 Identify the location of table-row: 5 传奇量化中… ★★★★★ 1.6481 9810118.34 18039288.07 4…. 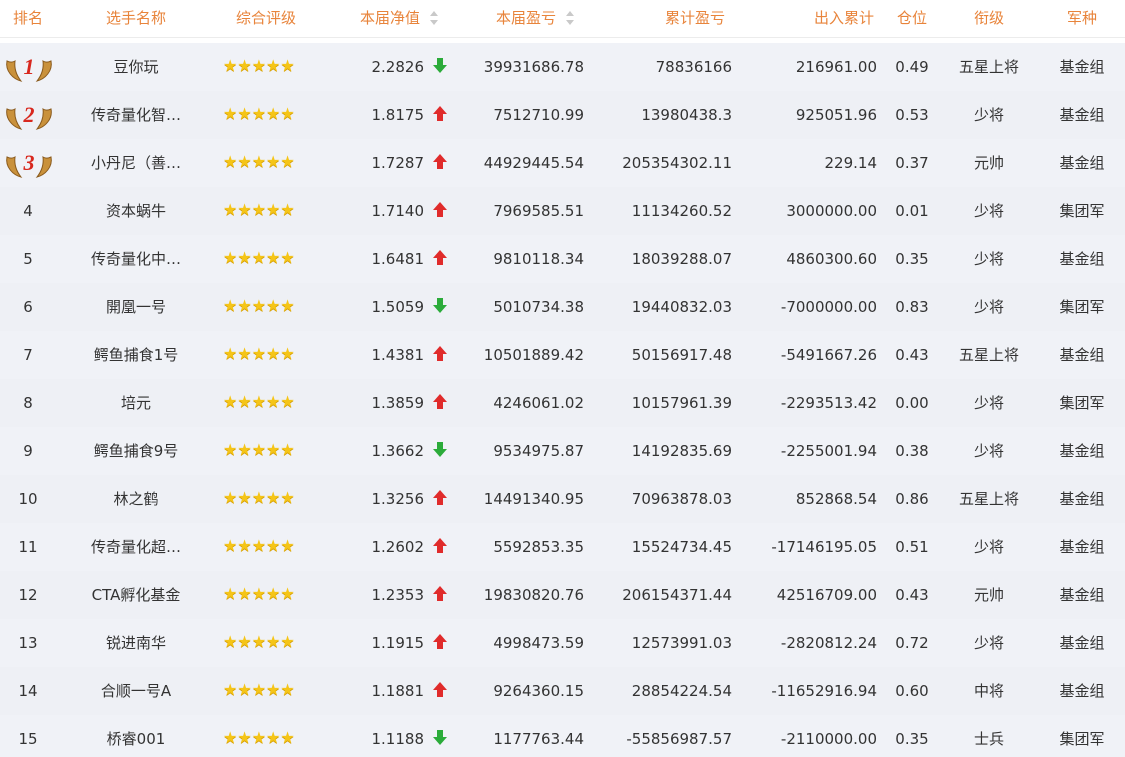
(562, 259).